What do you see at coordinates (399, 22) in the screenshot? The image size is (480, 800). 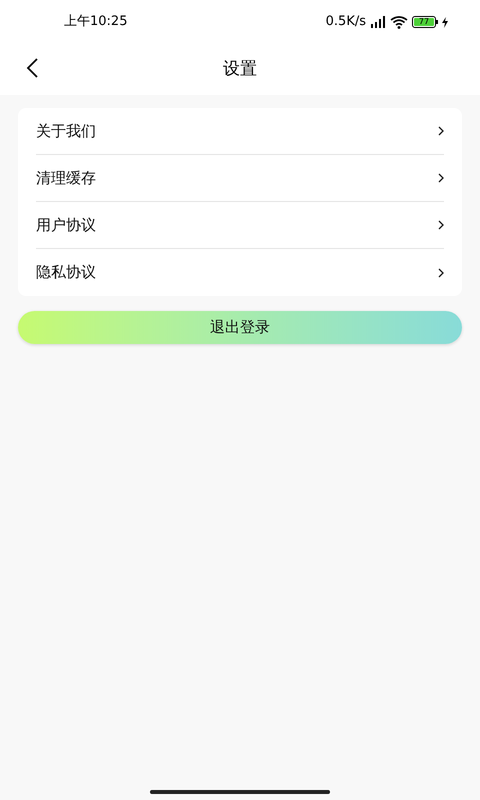 I see `wifi-icon` at bounding box center [399, 22].